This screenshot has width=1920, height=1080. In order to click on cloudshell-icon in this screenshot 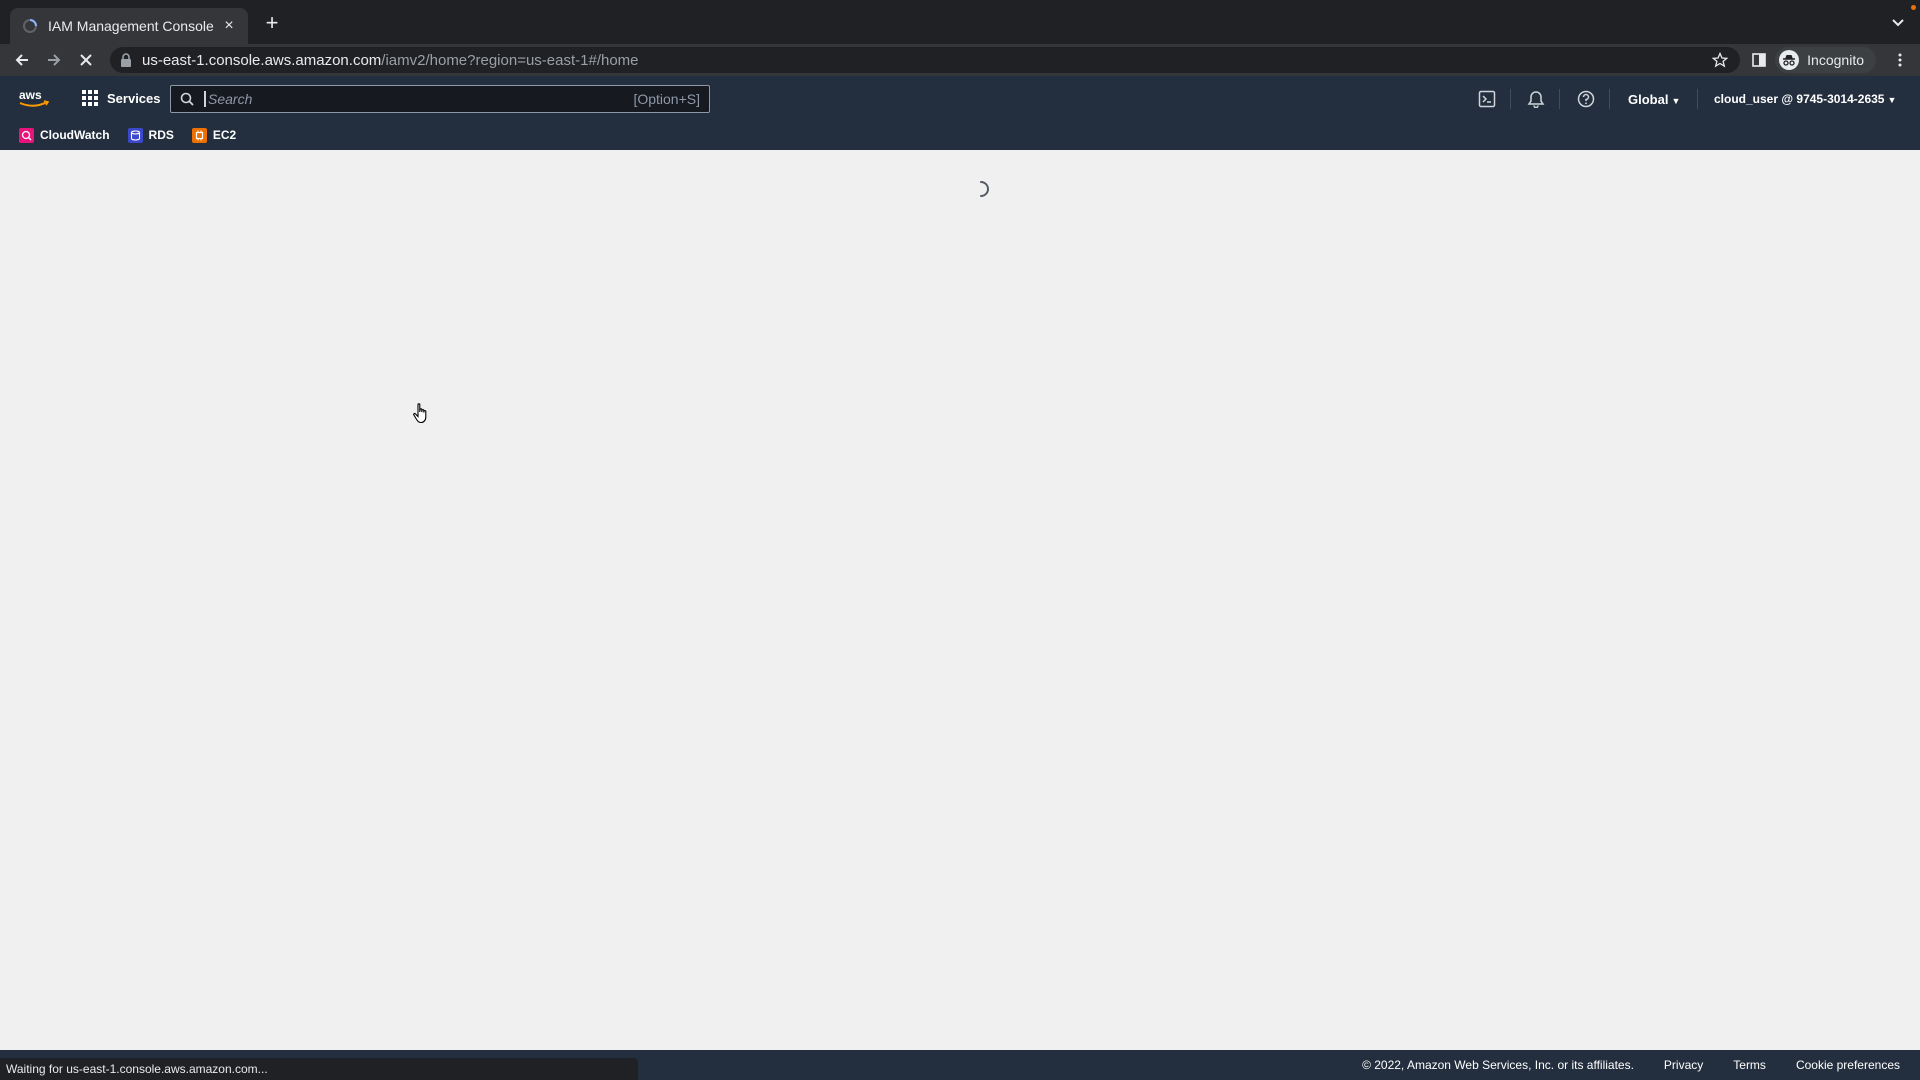, I will do `click(1487, 99)`.